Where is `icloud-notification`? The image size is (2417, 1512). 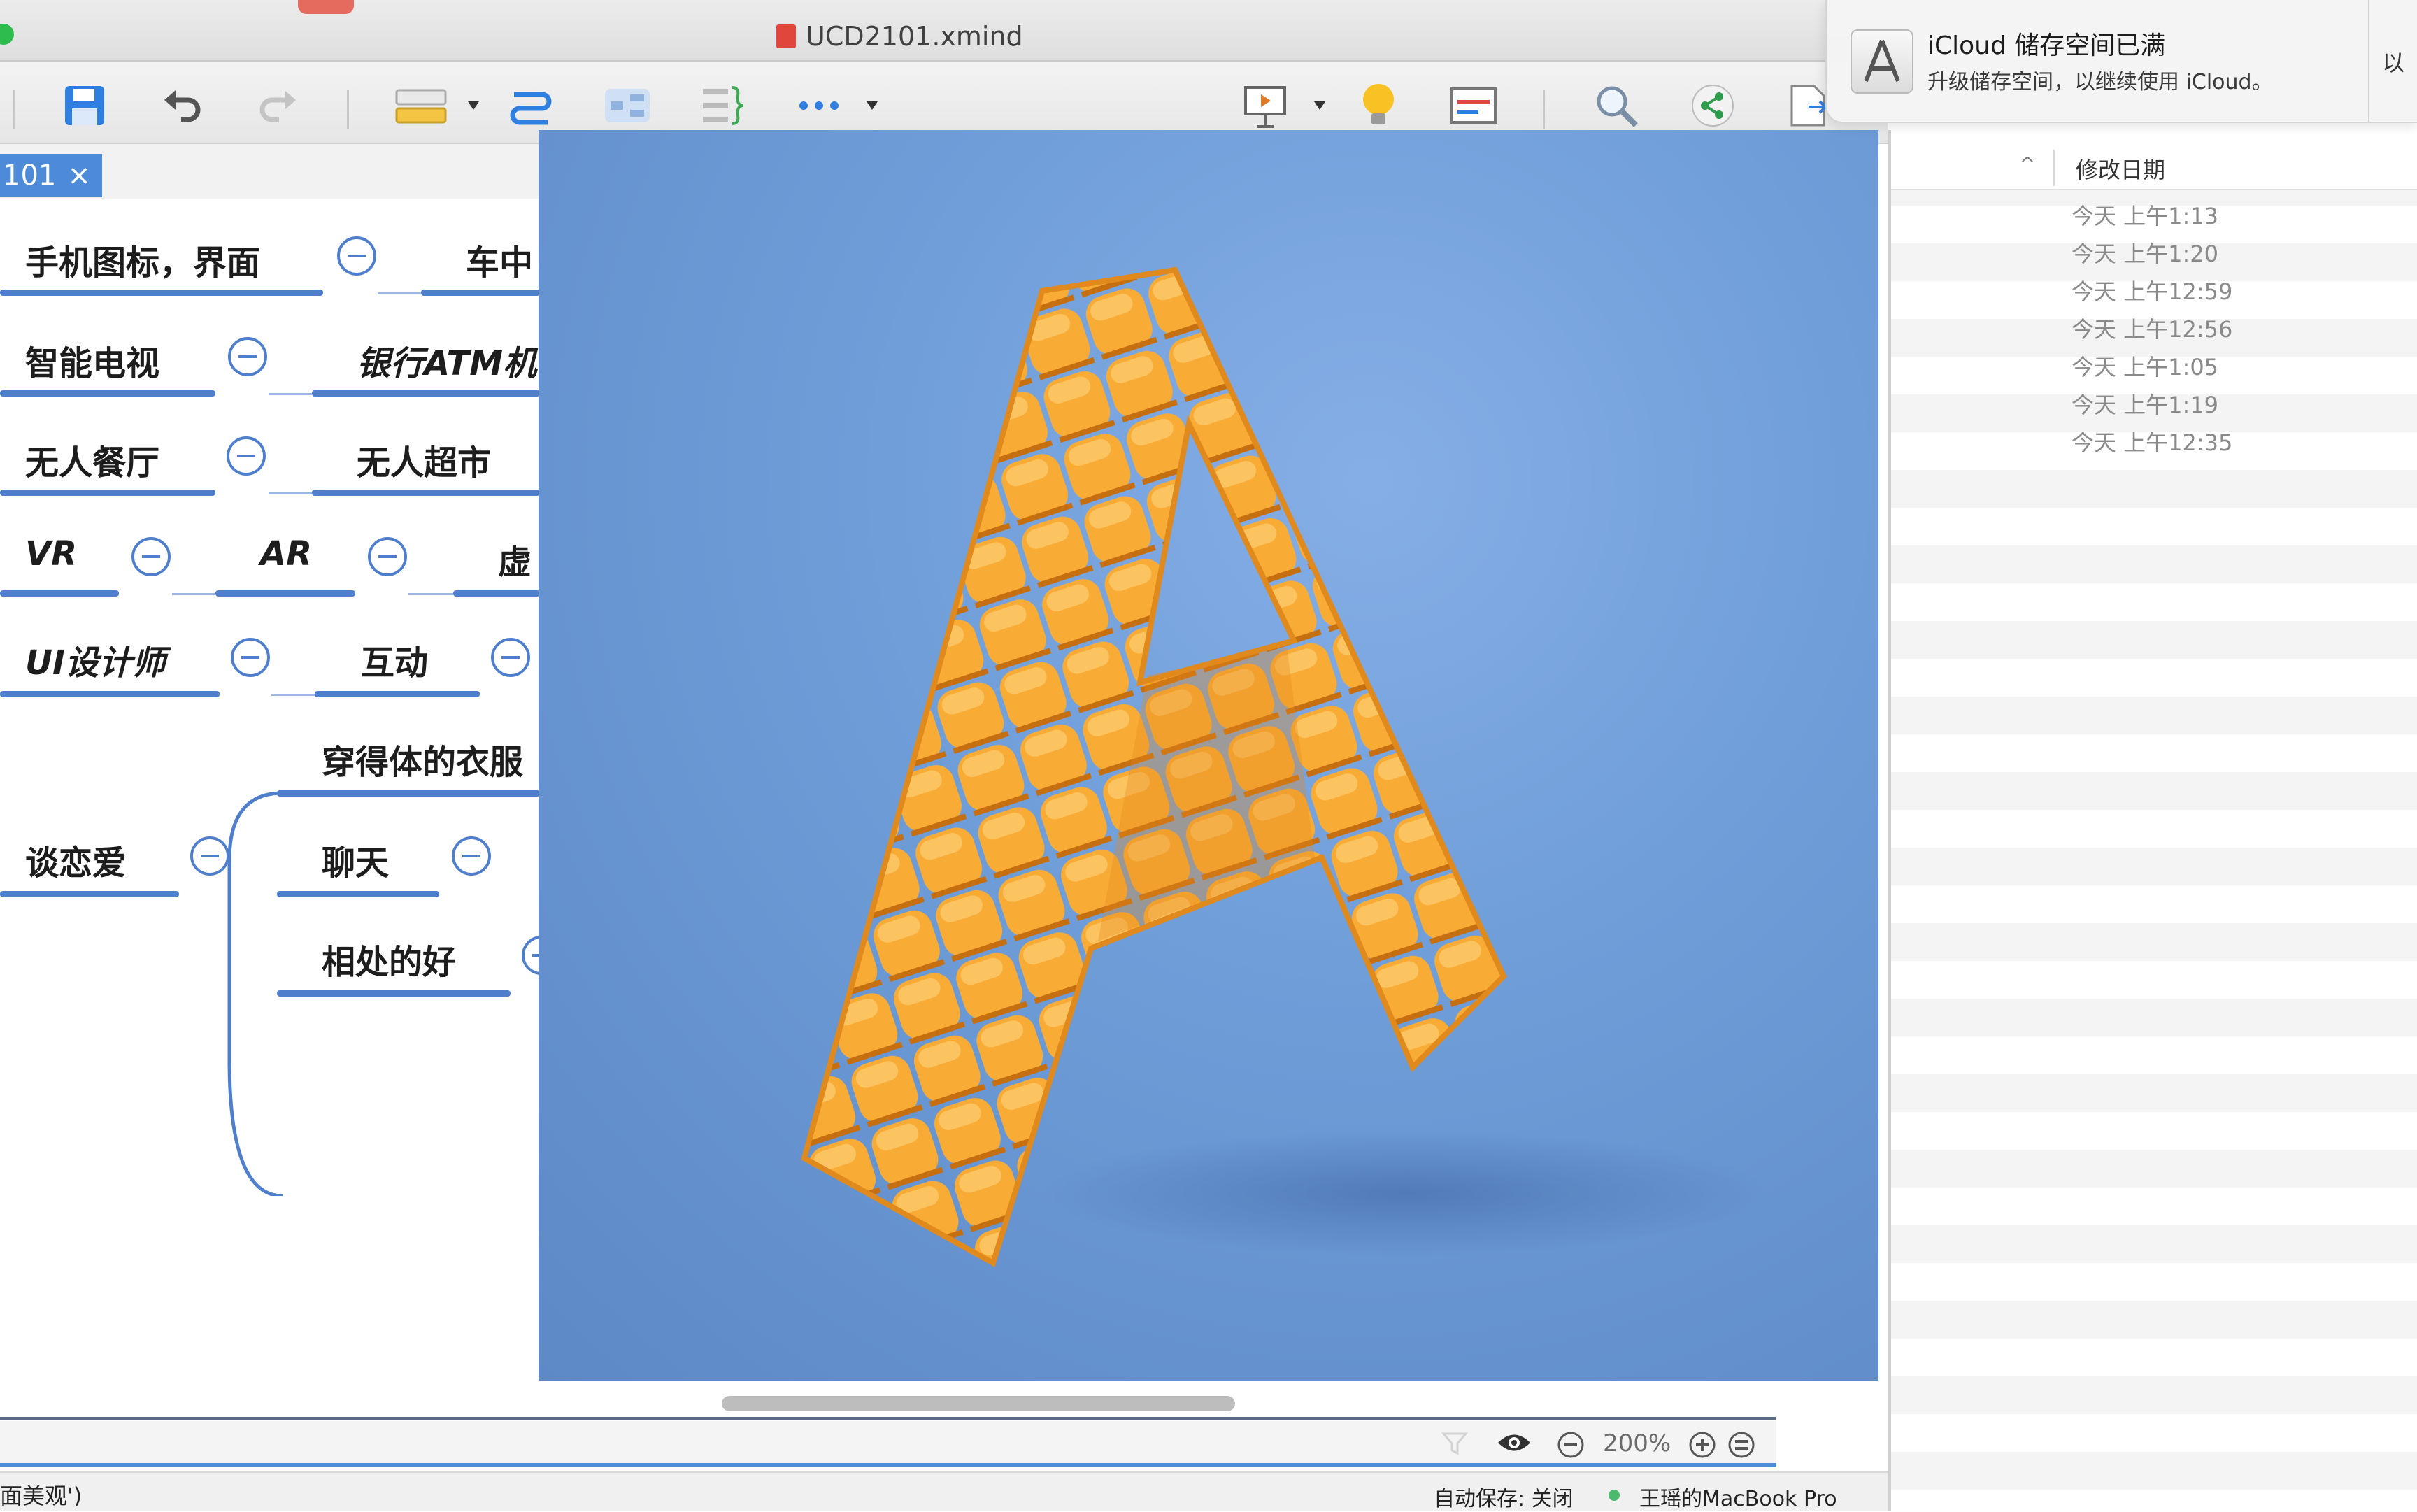 icloud-notification is located at coordinates (2121, 61).